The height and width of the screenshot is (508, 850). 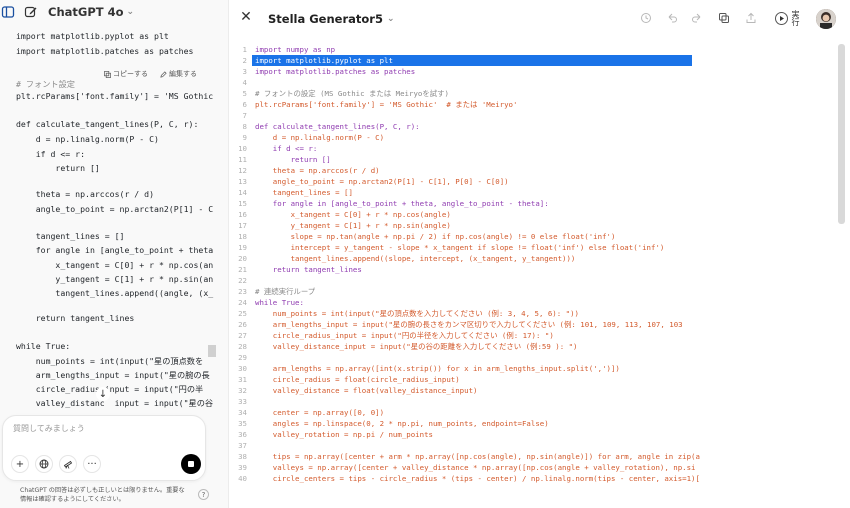 I want to click on chat-code-line: for angle in [angle_to_point + theta, so click(x=115, y=250).